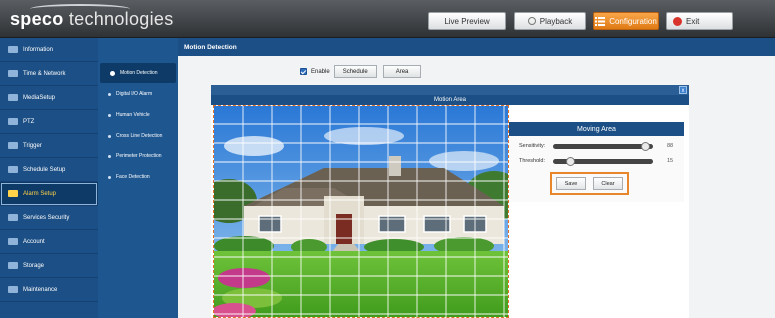 The height and width of the screenshot is (318, 775). I want to click on panel-title: Moving Area, so click(596, 129).